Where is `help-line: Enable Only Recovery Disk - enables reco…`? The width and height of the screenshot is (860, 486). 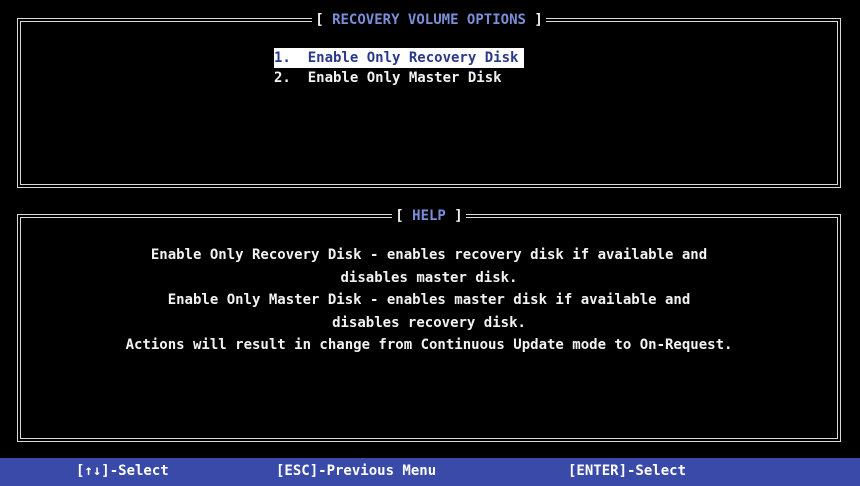 help-line: Enable Only Recovery Disk - enables reco… is located at coordinates (429, 255).